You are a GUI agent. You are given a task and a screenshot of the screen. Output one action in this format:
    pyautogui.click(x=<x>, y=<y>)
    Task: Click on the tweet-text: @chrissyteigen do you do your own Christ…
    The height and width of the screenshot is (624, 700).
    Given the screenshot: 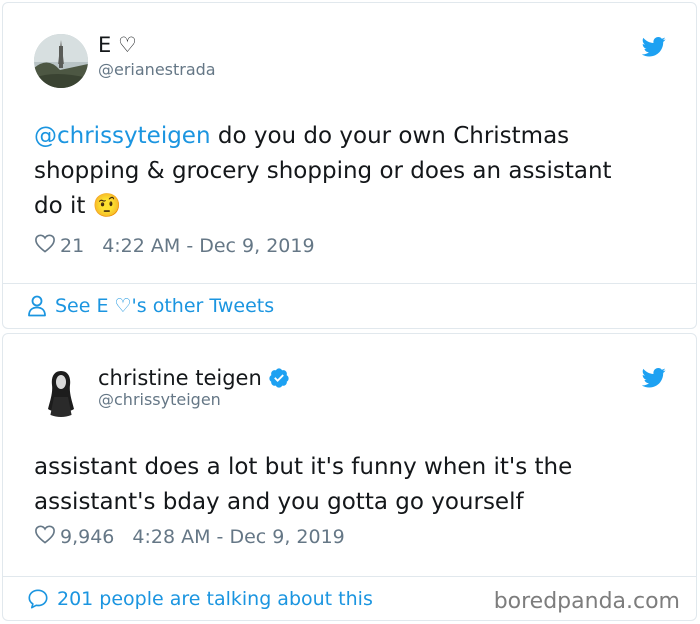 What is the action you would take?
    pyautogui.click(x=323, y=171)
    